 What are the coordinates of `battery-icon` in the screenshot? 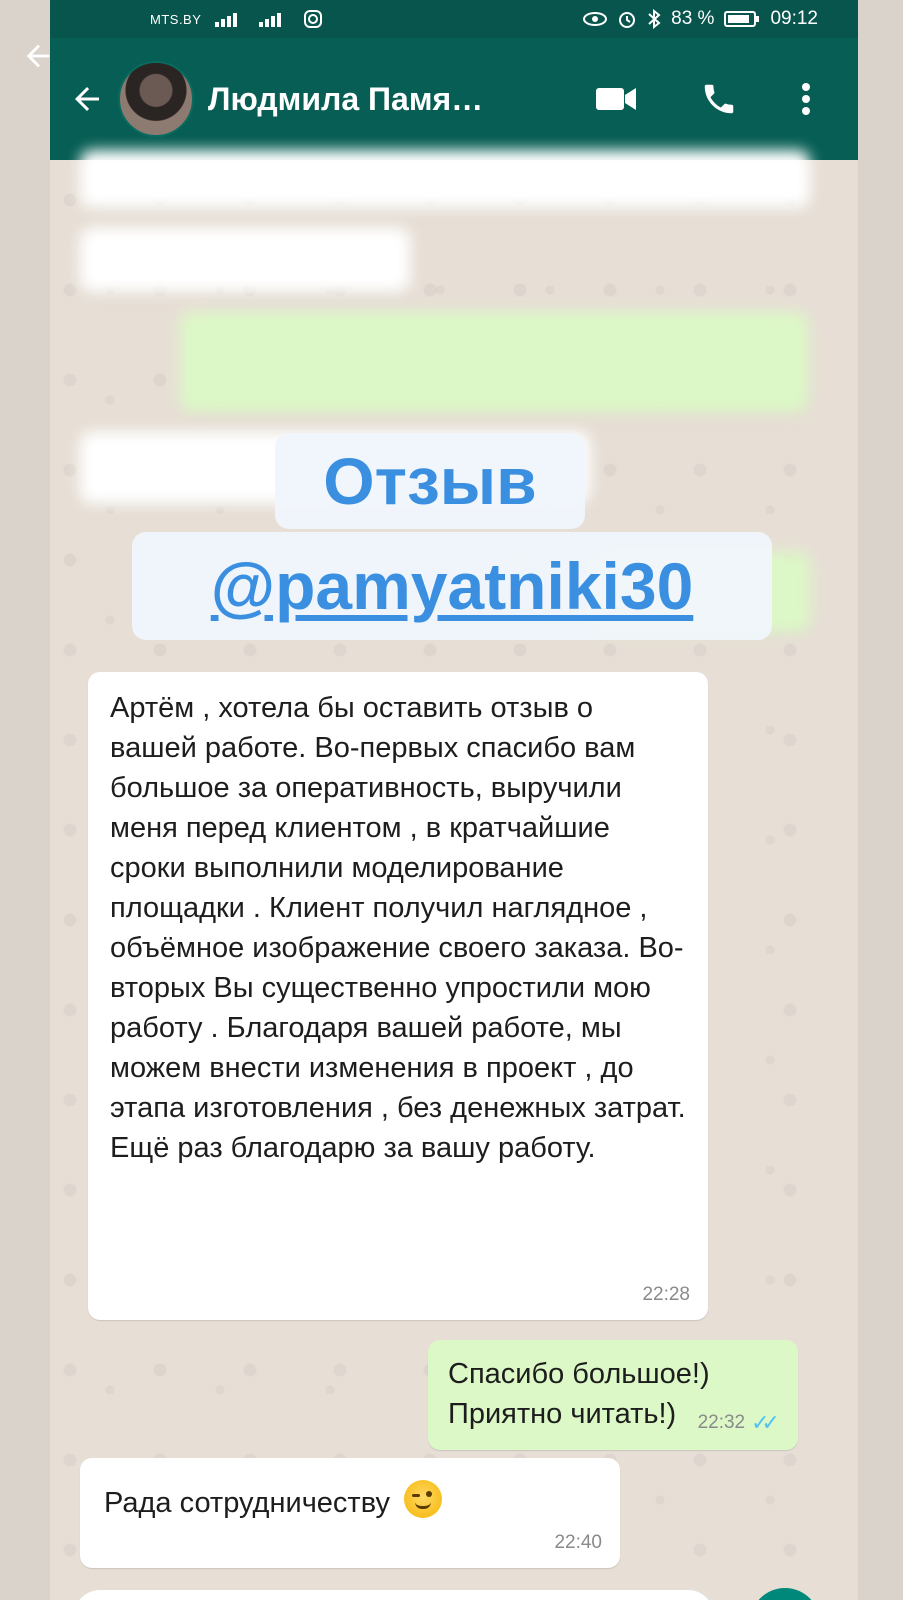 It's located at (742, 19).